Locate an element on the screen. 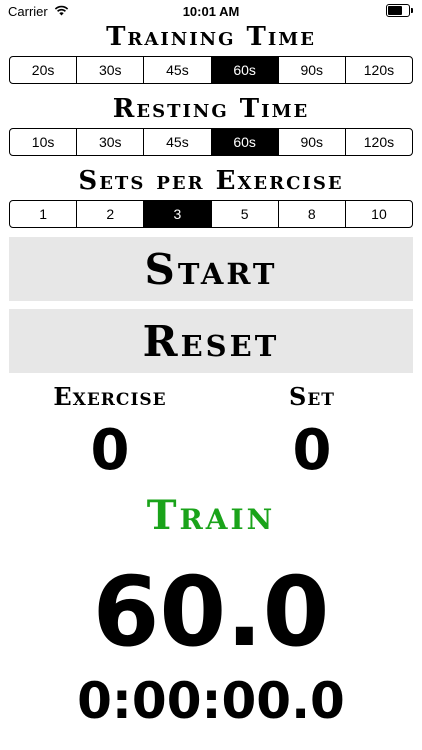  sets-per-exercise-option-5: 5 is located at coordinates (244, 214).